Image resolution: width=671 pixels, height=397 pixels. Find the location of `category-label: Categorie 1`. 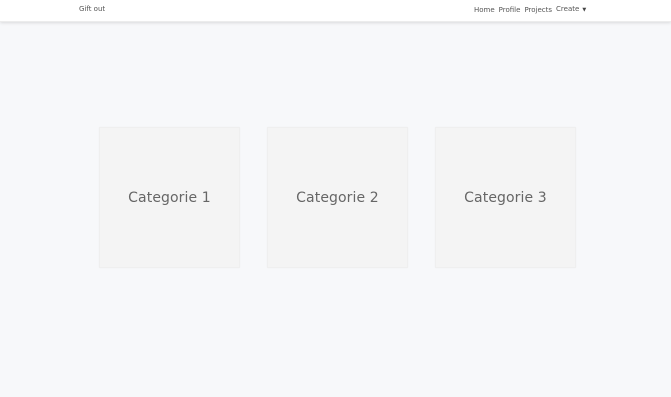

category-label: Categorie 1 is located at coordinates (169, 197).